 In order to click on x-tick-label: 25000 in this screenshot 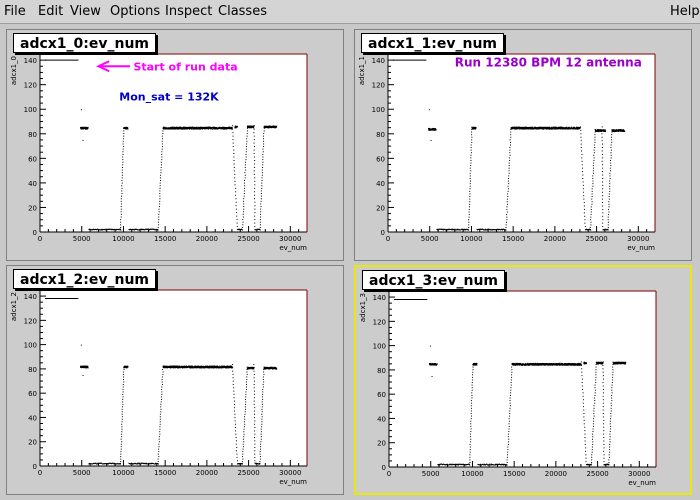, I will do `click(596, 239)`.